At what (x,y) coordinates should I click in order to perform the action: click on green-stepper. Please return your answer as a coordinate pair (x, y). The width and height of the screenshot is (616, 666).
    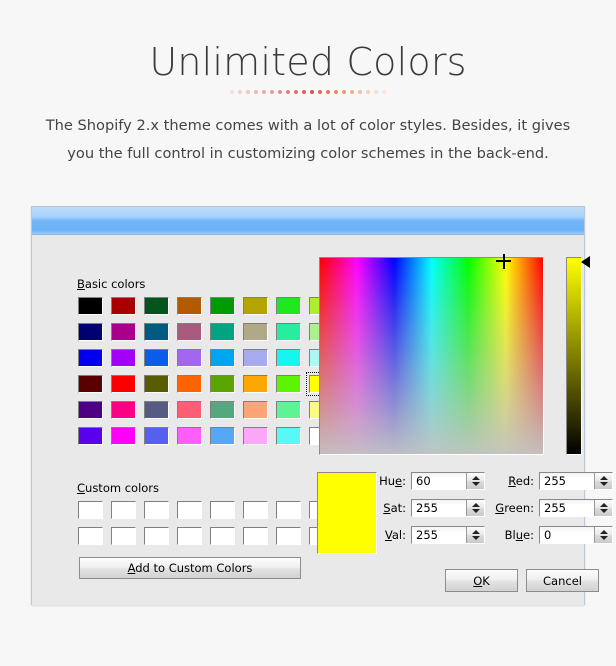
    Looking at the image, I should click on (603, 508).